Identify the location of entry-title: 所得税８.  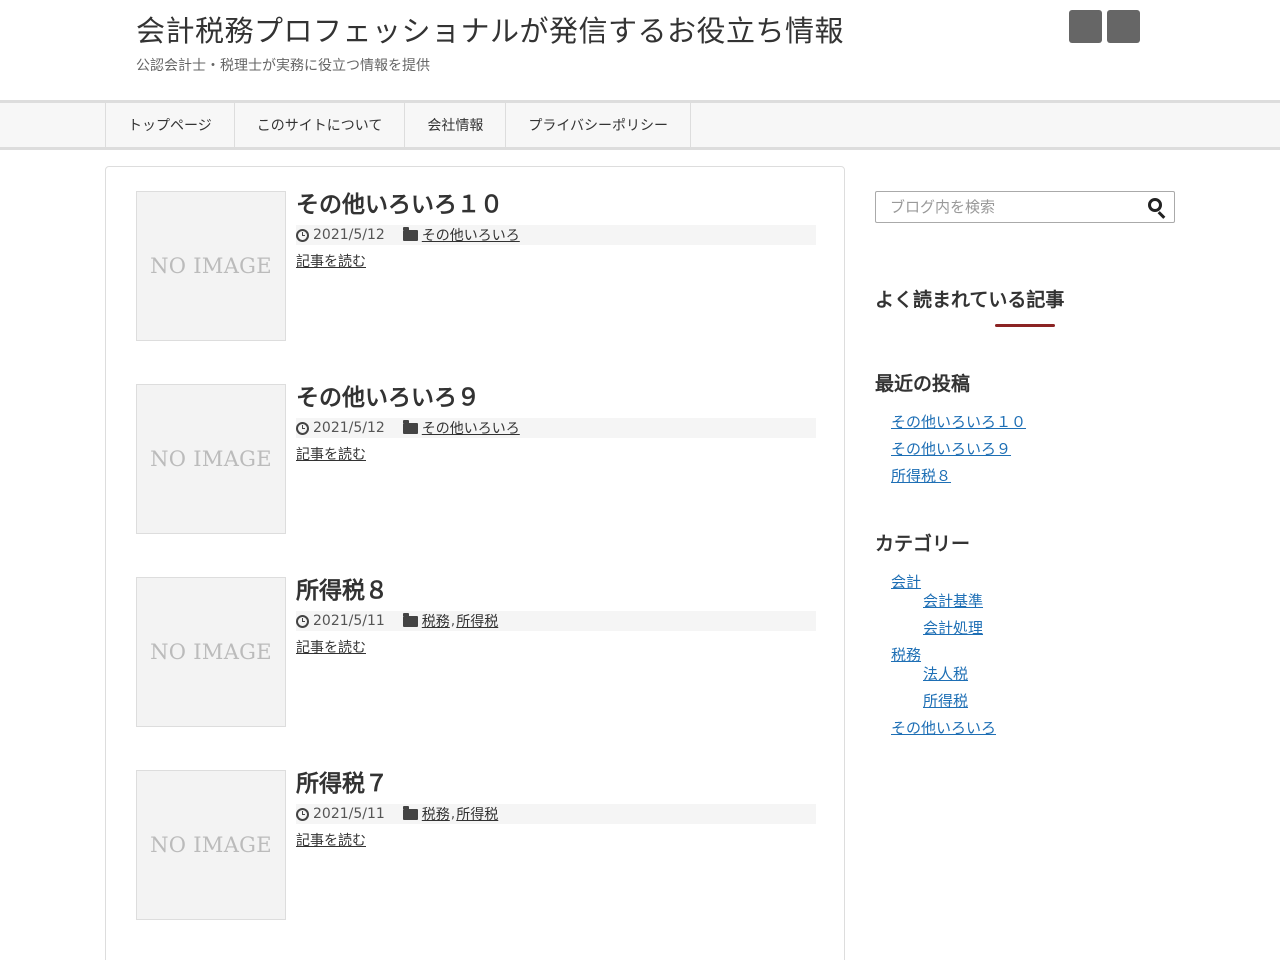
(342, 588).